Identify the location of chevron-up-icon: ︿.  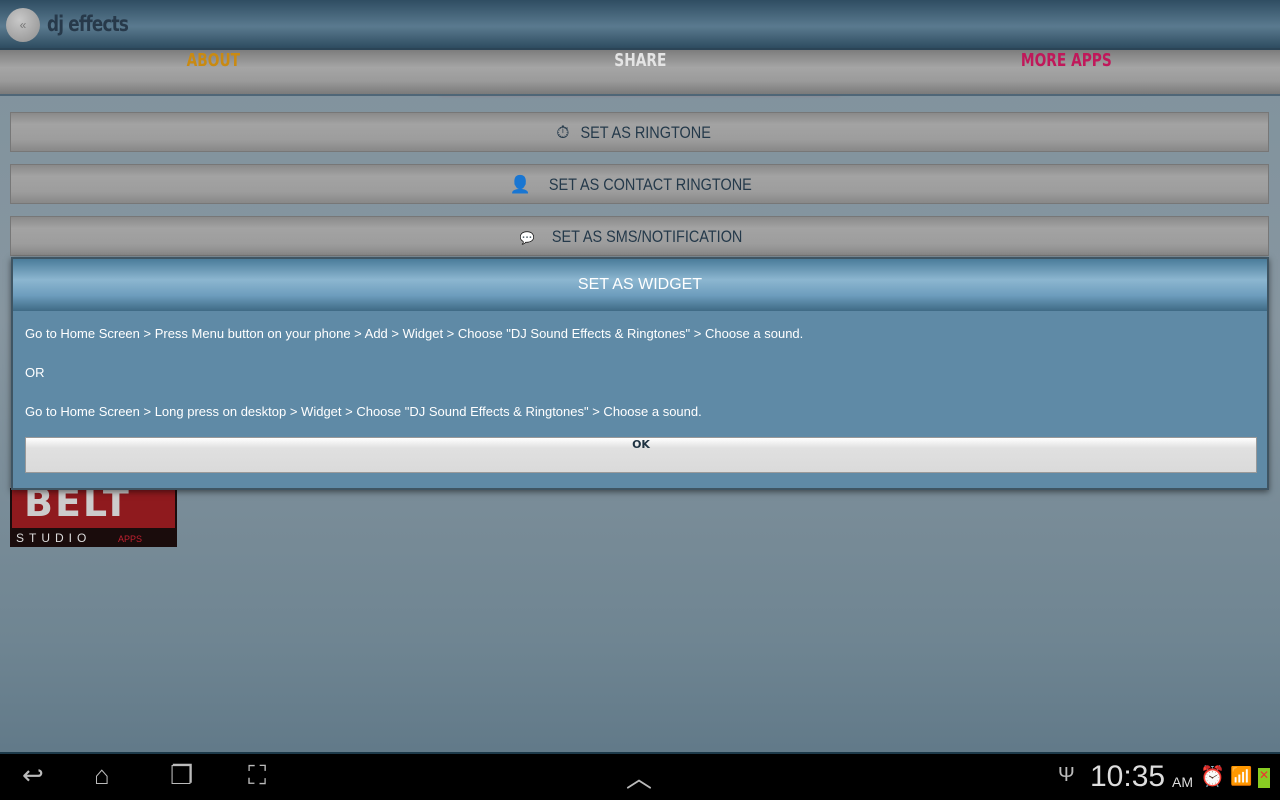
(639, 776).